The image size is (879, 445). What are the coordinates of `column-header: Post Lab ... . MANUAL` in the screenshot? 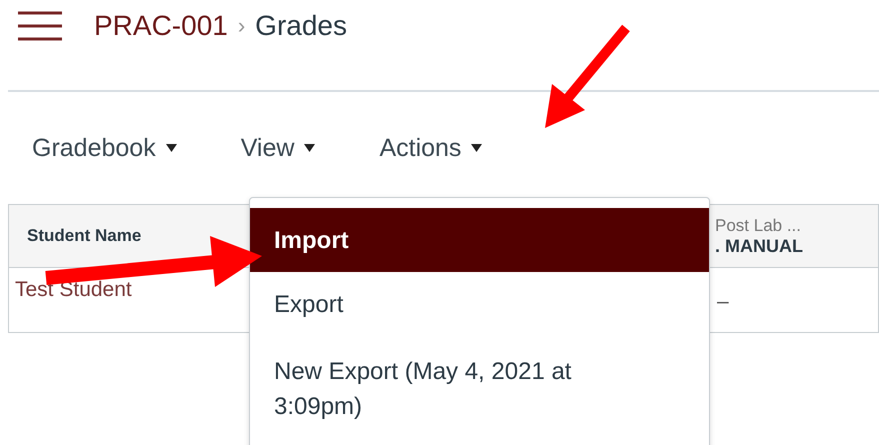 It's located at (794, 236).